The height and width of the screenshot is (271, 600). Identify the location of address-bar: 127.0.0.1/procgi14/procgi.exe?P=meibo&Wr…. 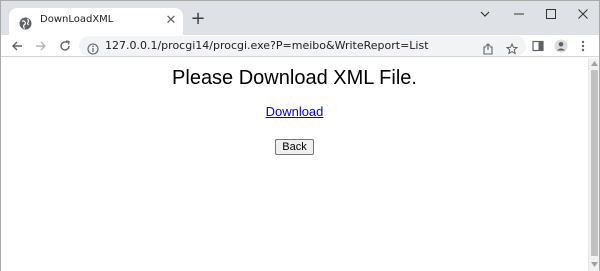
(302, 46).